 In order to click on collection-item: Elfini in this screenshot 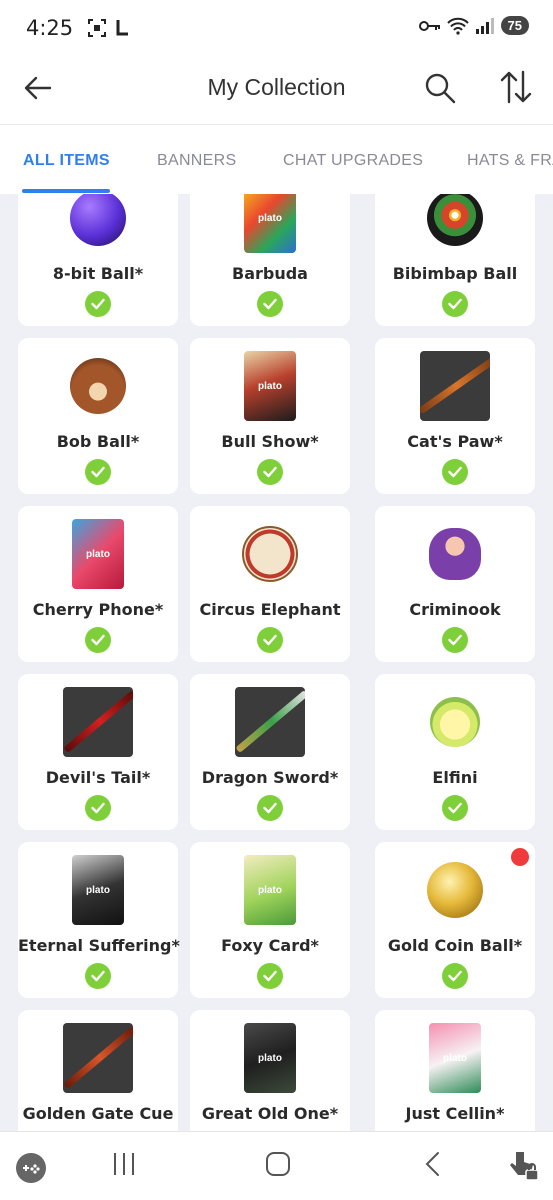, I will do `click(455, 752)`.